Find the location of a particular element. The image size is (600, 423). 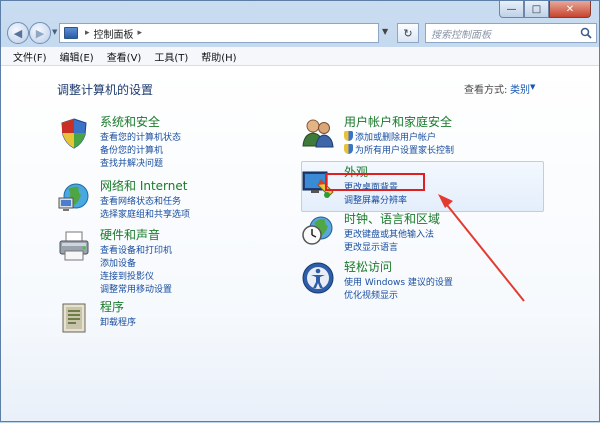

refresh-button: ↻ is located at coordinates (408, 33).